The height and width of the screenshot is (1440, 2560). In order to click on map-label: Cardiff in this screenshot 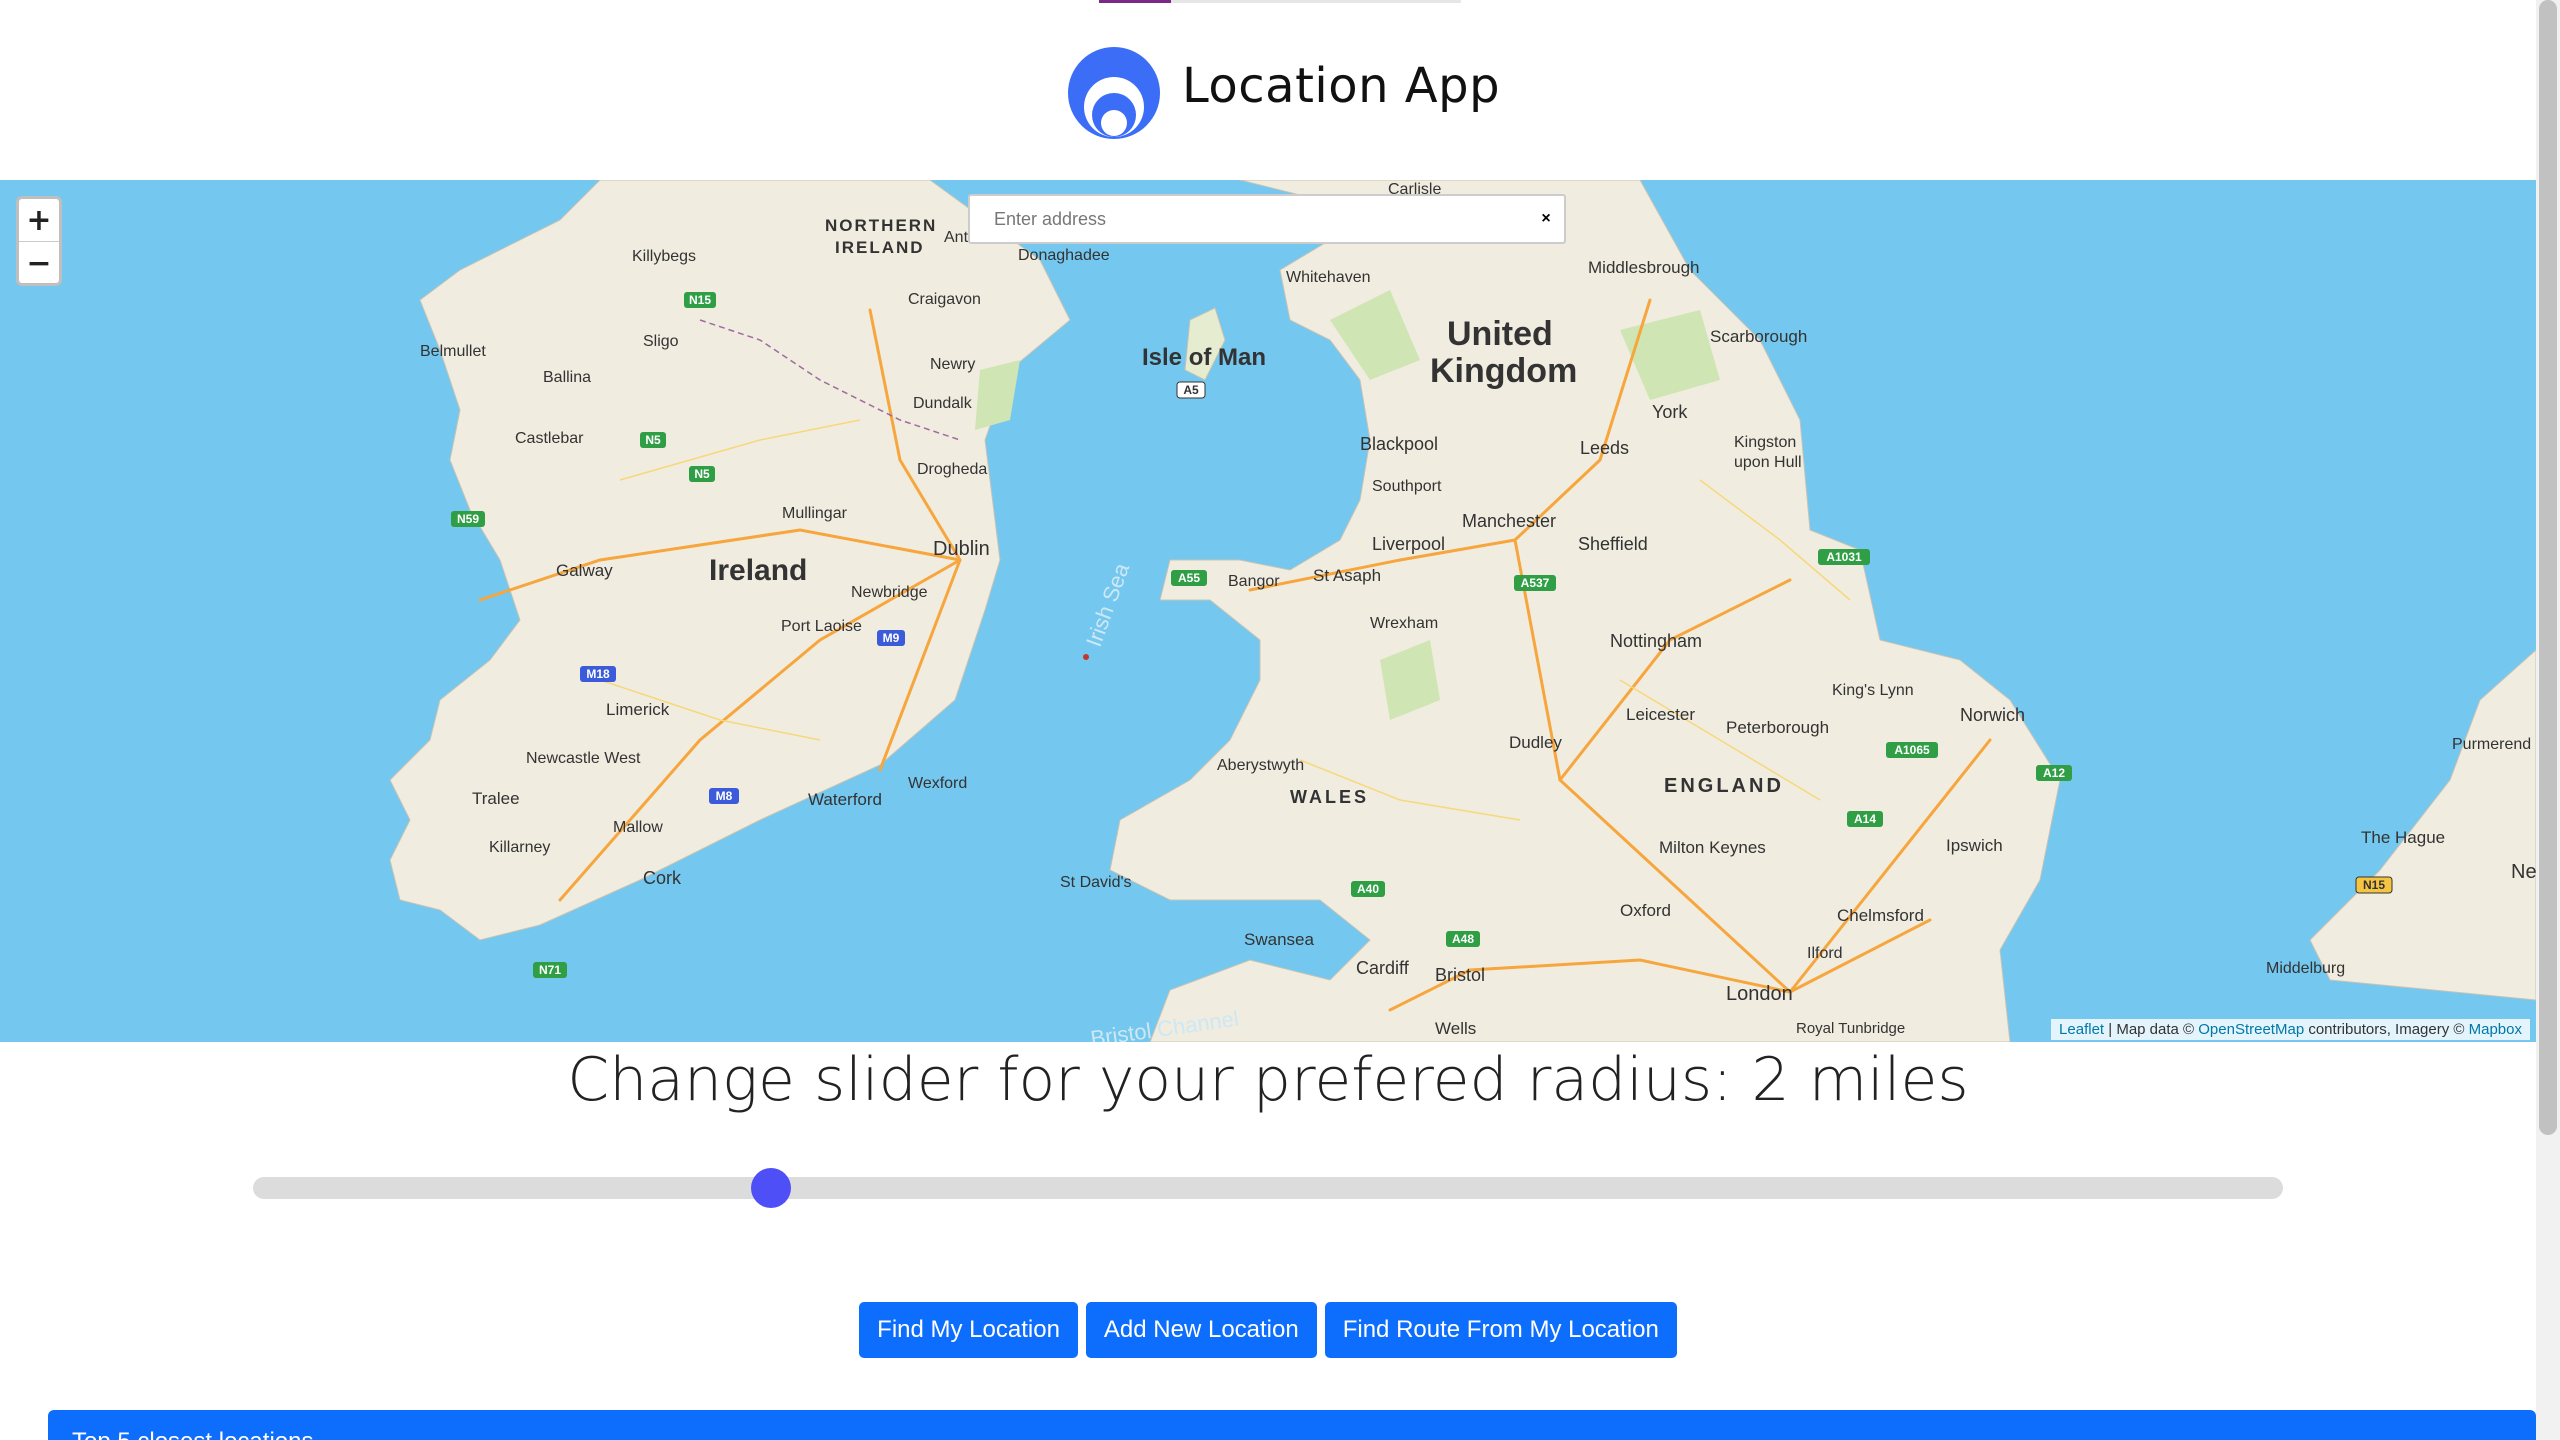, I will do `click(1383, 968)`.